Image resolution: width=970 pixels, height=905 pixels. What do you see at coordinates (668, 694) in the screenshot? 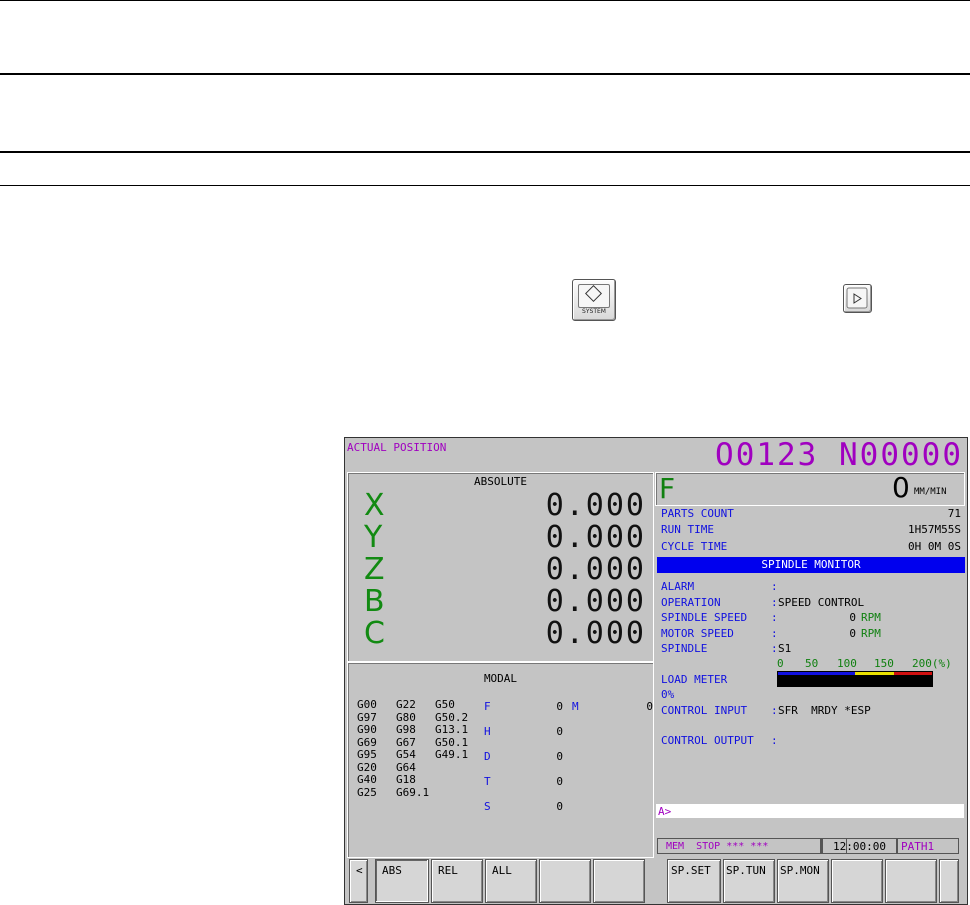
I see `load-meter-value: 0%` at bounding box center [668, 694].